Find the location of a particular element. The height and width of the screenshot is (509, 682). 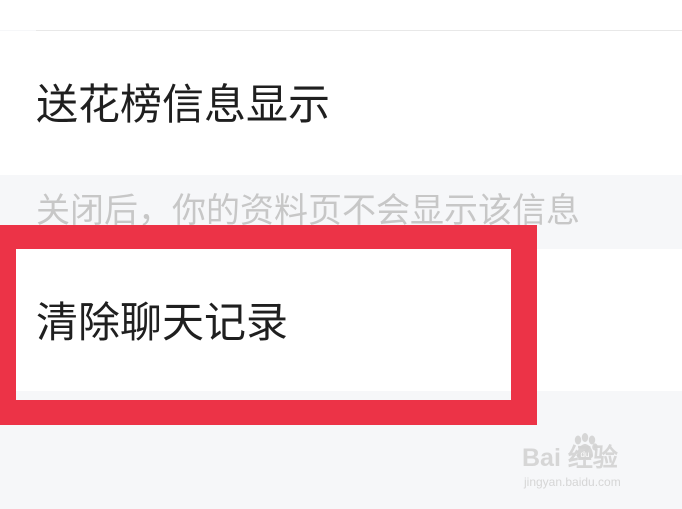

flower-ranking-display-title: 送花榜信息显示 is located at coordinates (183, 104).